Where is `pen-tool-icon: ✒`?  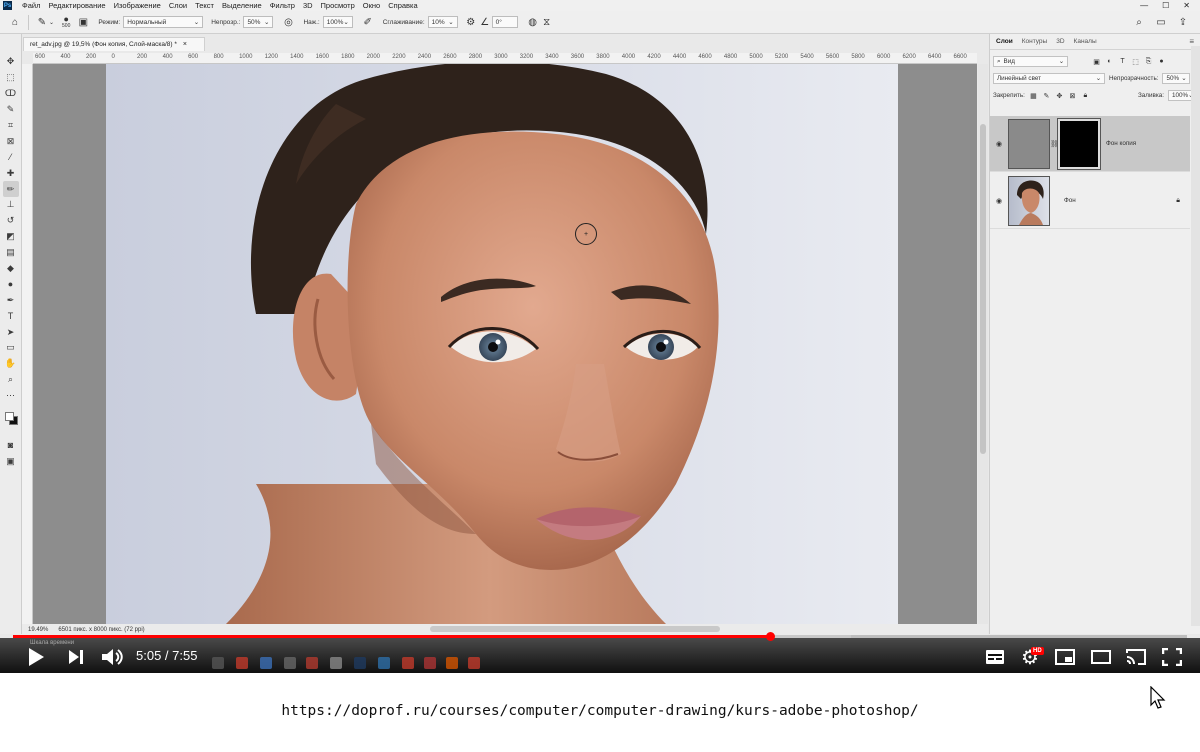
pen-tool-icon: ✒ is located at coordinates (11, 300).